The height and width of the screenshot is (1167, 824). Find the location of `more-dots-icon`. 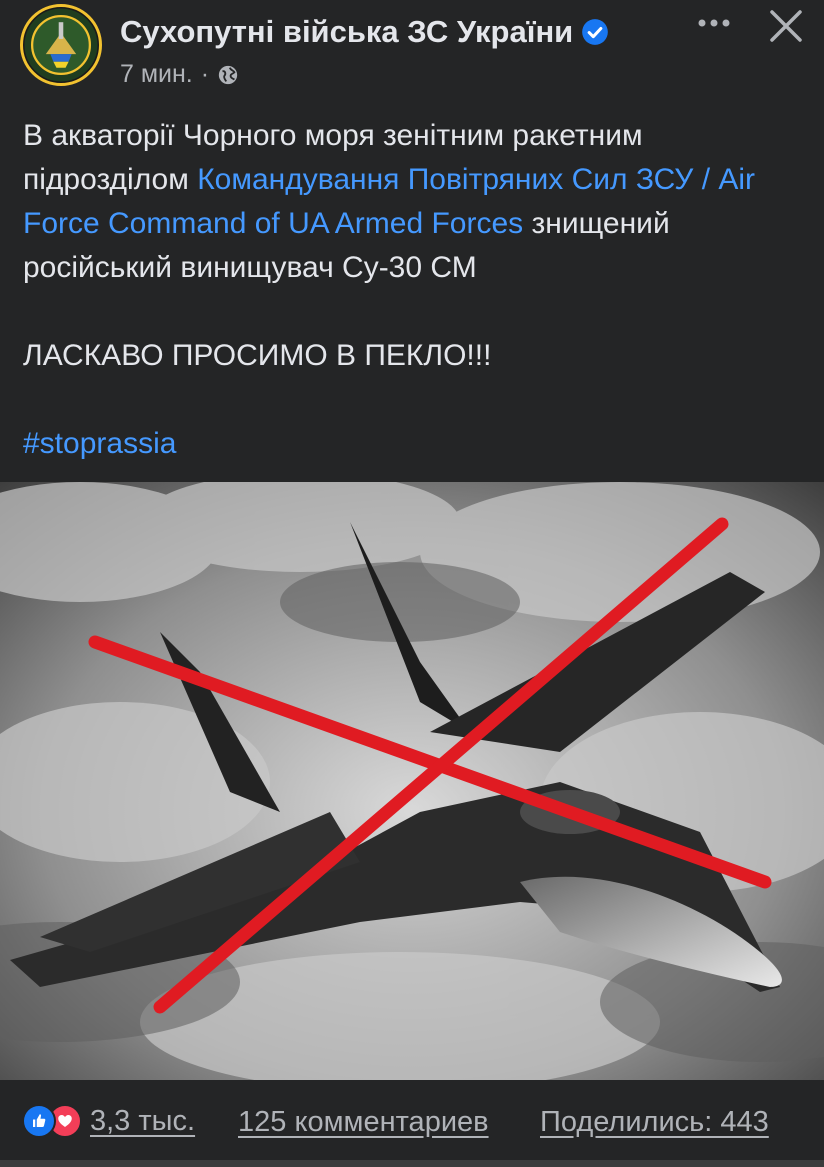

more-dots-icon is located at coordinates (714, 23).